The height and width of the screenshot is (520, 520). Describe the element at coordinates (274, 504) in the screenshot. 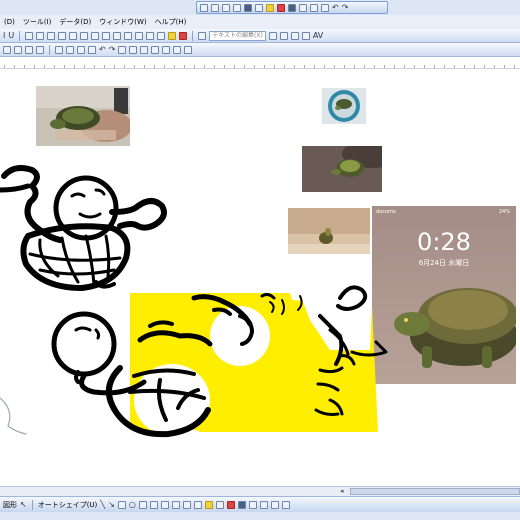

I see `shadow-icon` at that location.